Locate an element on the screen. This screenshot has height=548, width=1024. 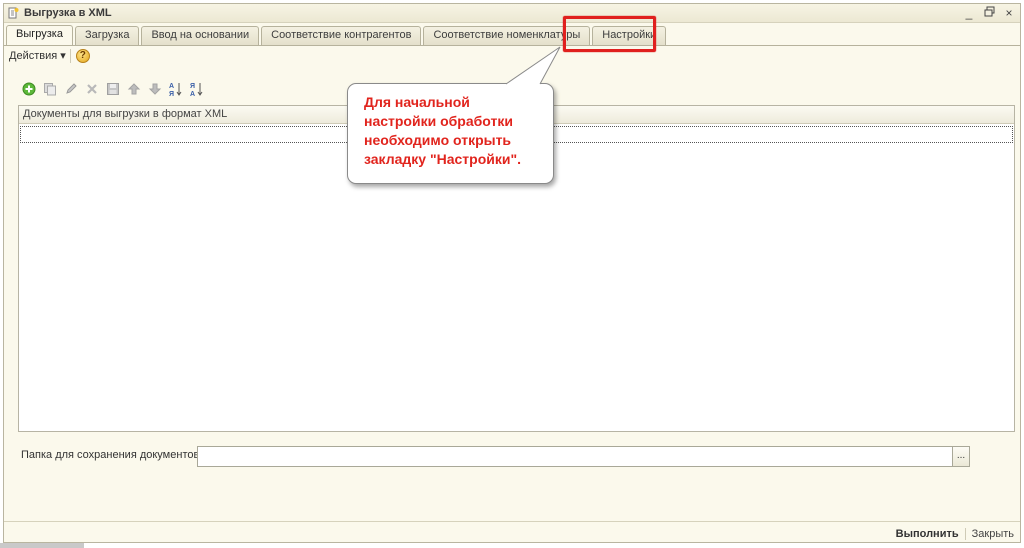
edit-icon is located at coordinates (71, 89).